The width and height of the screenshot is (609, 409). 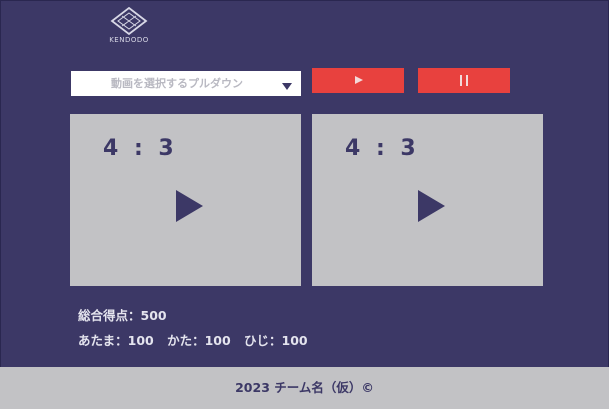 I want to click on score-breakdown: あたま：100 かた：100 ひじ：100, so click(x=197, y=339).